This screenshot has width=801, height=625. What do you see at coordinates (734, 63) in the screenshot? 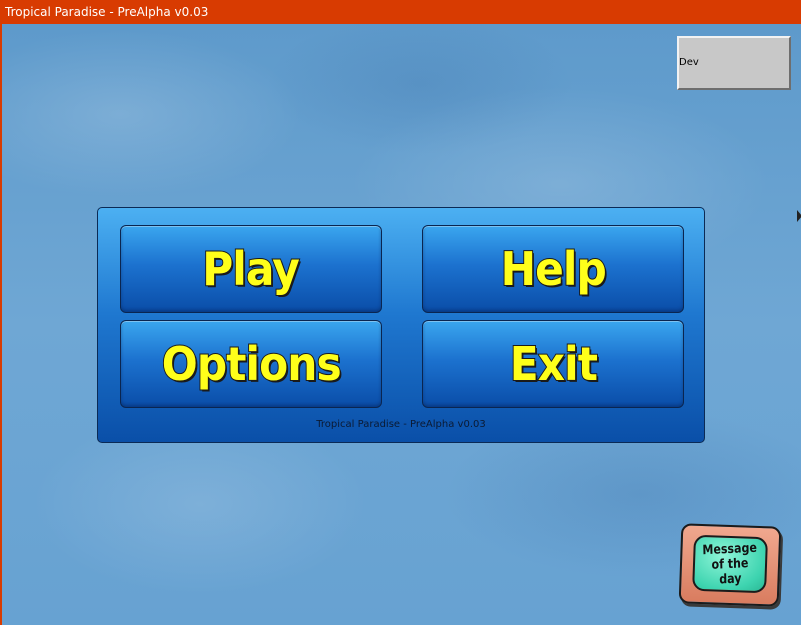
I see `dev-button: Dev` at bounding box center [734, 63].